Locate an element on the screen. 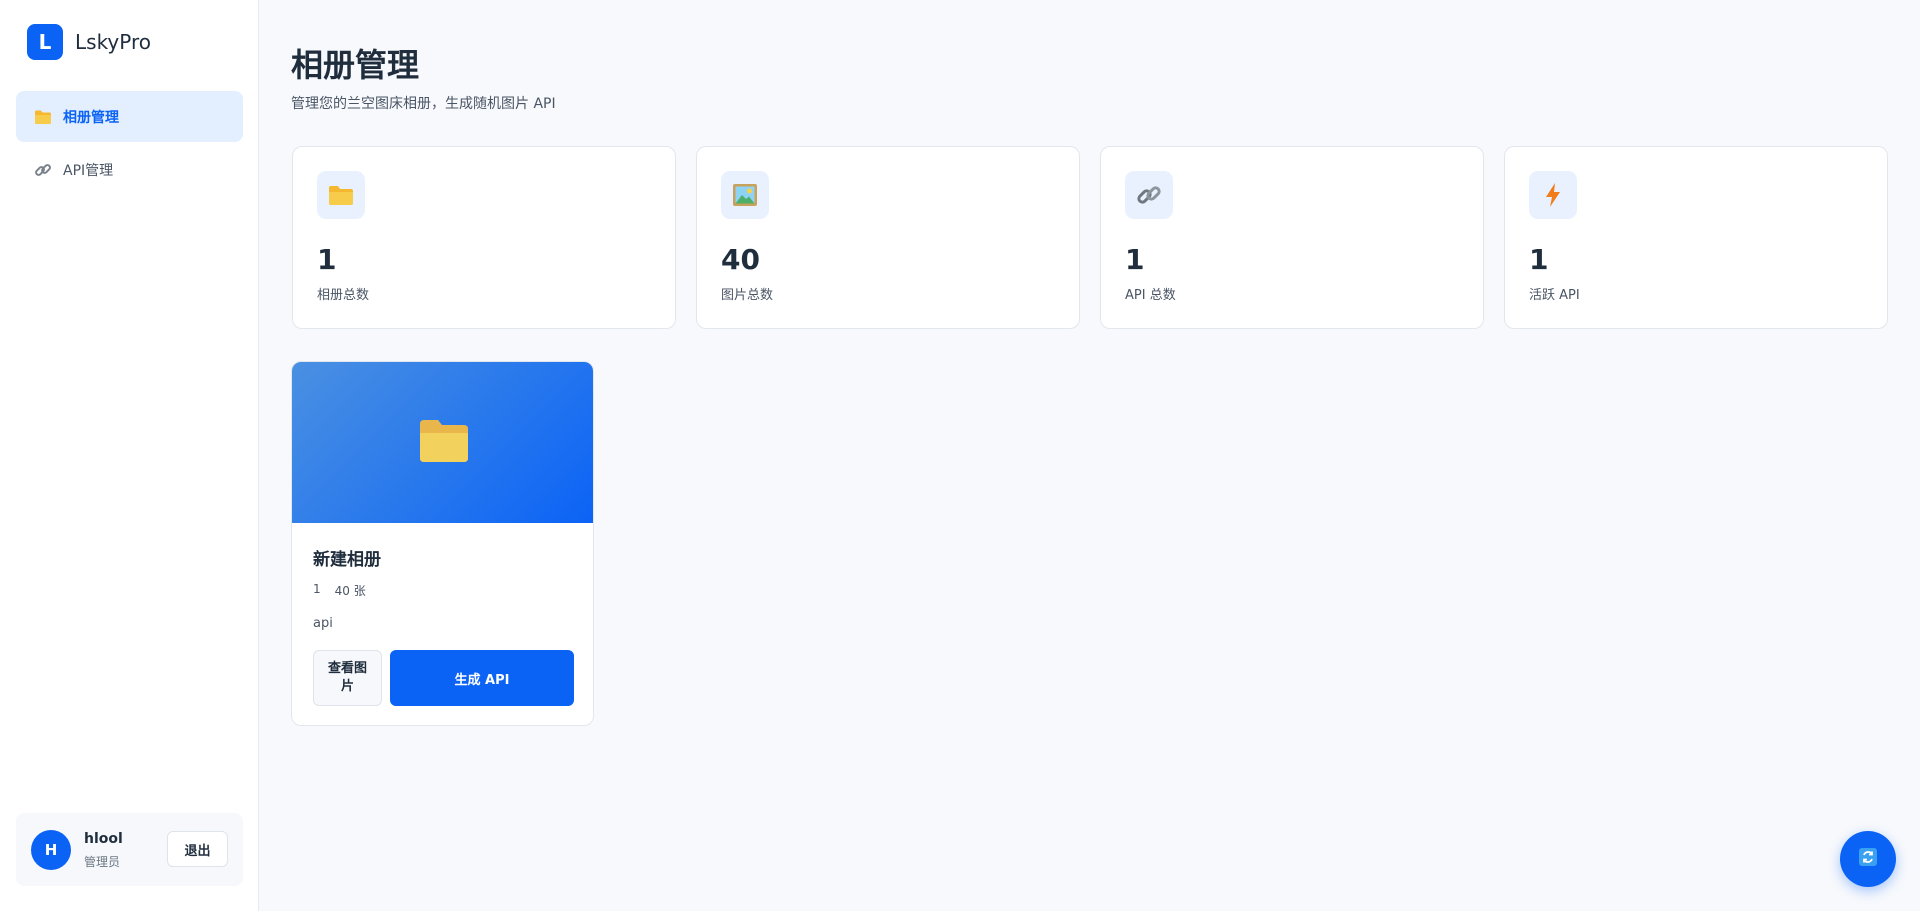 The width and height of the screenshot is (1920, 911). user-card: H hlool 管理员 退出 is located at coordinates (129, 849).